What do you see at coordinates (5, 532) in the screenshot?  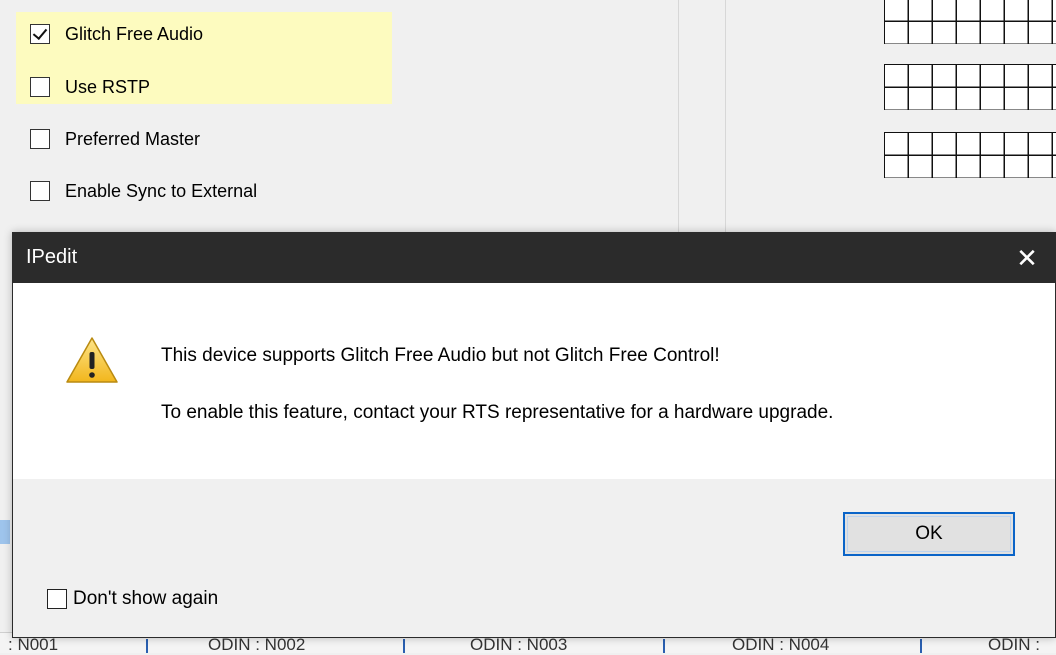 I see `edge-indicator` at bounding box center [5, 532].